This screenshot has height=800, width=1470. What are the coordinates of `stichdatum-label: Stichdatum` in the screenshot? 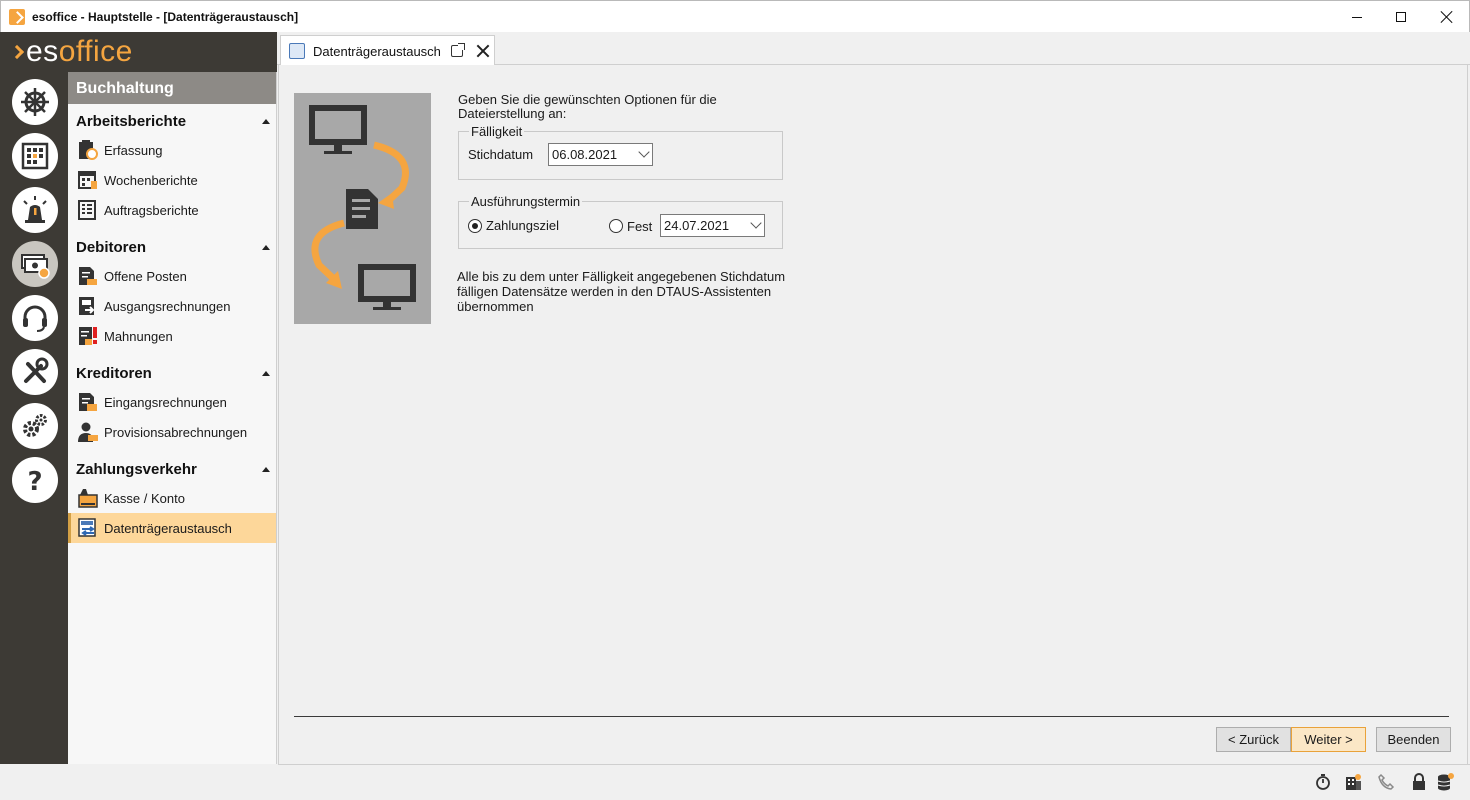 It's located at (501, 154).